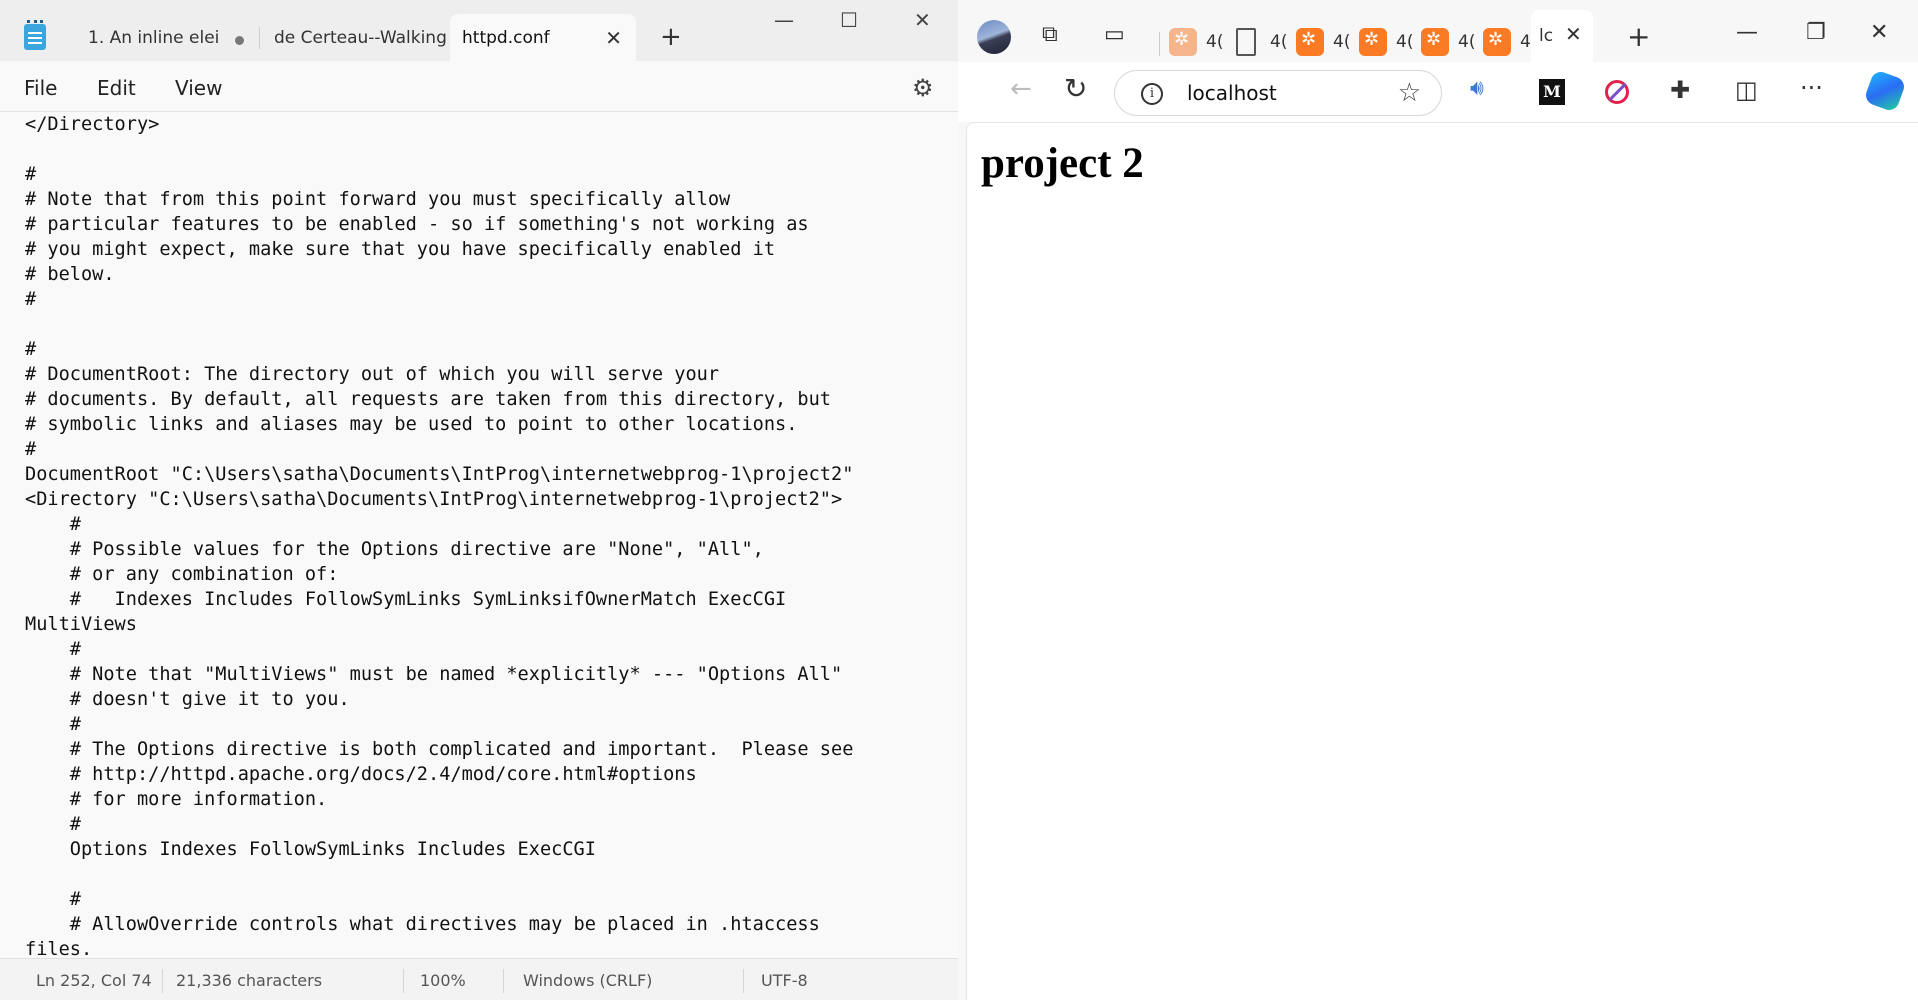 Image resolution: width=1918 pixels, height=1000 pixels. Describe the element at coordinates (176, 799) in the screenshot. I see `editor-line: # for more information.` at that location.